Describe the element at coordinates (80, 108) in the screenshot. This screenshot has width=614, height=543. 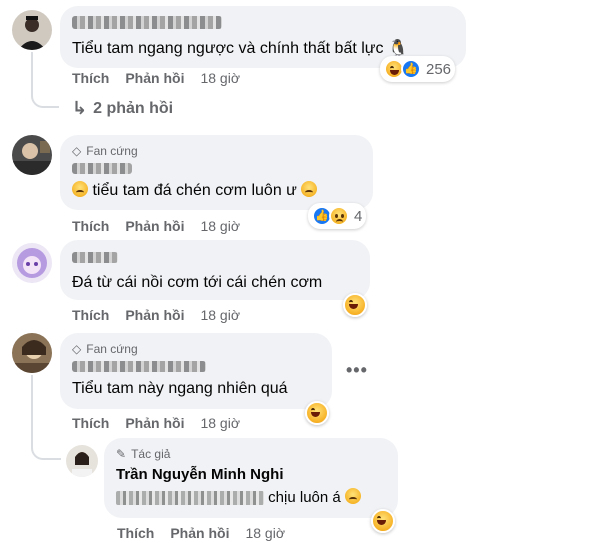
I see `reply-arrow-icon: ↳` at that location.